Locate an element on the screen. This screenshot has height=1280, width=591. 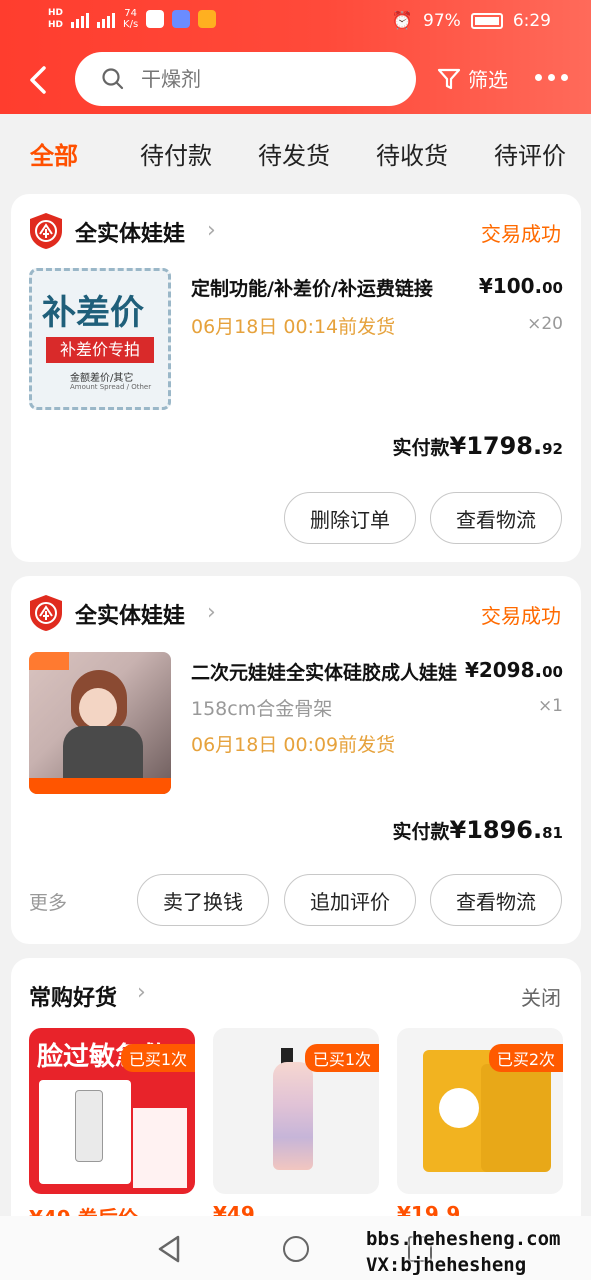
header: HDHD 74 K/s ⏰ 97% 6:29 筛选 is located at coordinates (295, 57).